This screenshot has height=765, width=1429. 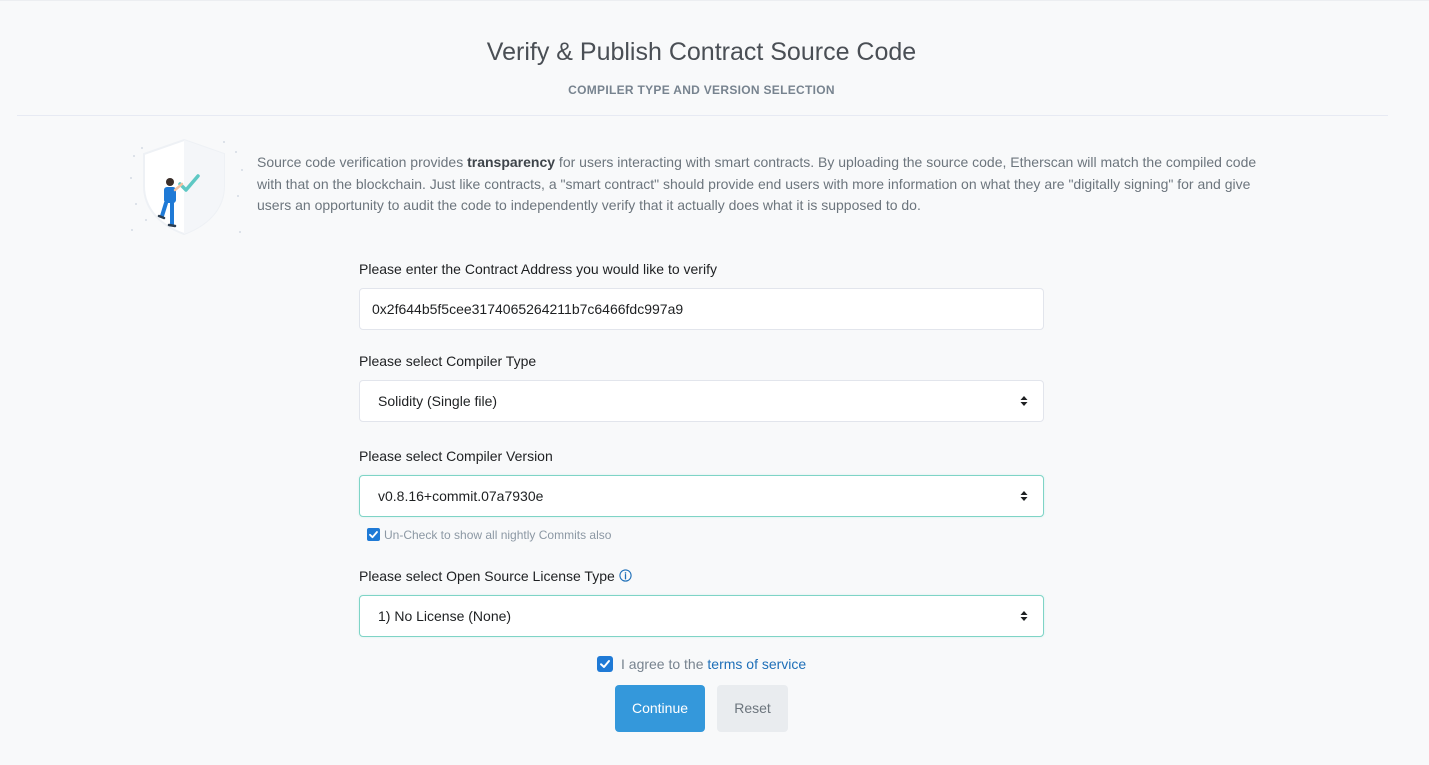 I want to click on terms-agree-prefix: I agree to the, so click(x=664, y=664).